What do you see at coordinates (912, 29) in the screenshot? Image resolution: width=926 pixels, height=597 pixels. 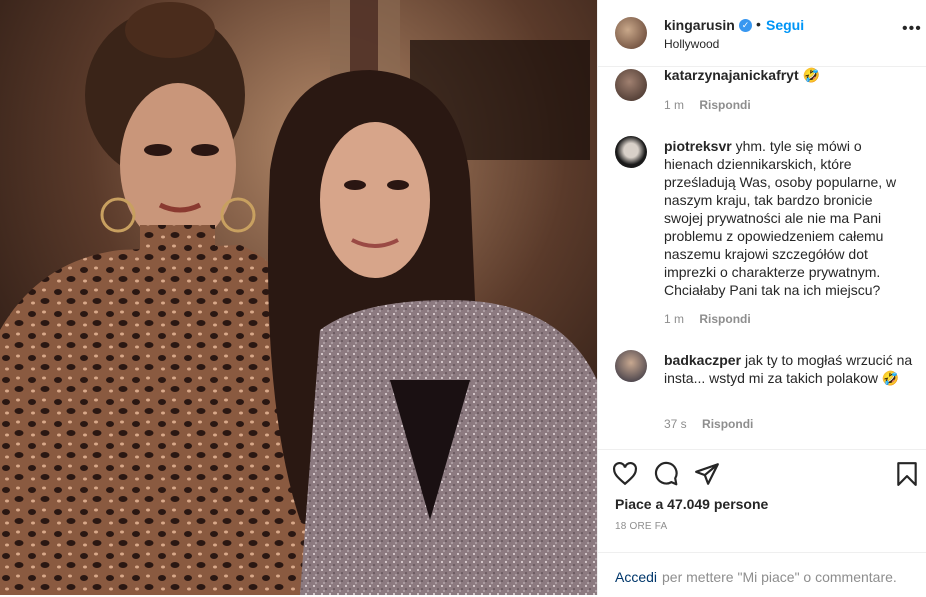 I see `more-options-icon: •••` at bounding box center [912, 29].